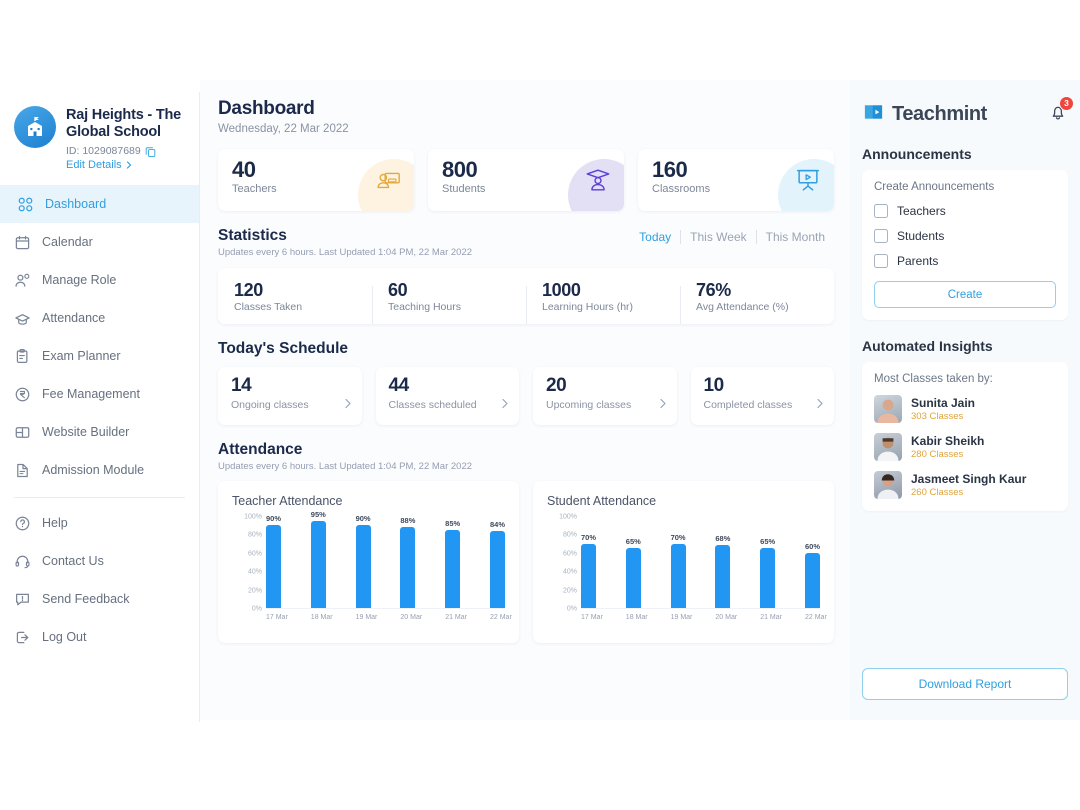 This screenshot has height=810, width=1080. I want to click on sidebar-item-attendance: Attendance, so click(99, 318).